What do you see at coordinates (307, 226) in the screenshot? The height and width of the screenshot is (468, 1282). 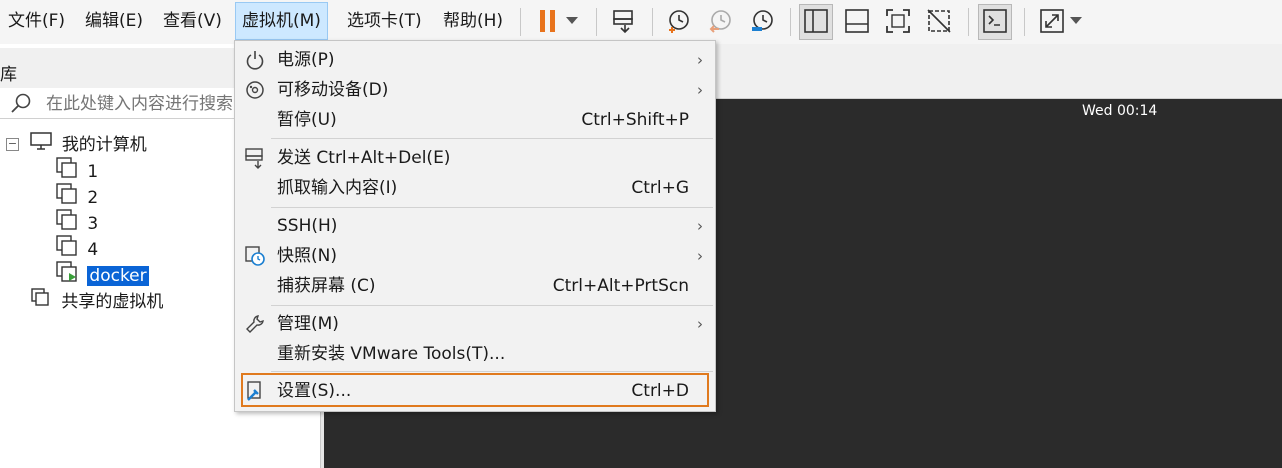 I see `menu-item-label: SSH(H)` at bounding box center [307, 226].